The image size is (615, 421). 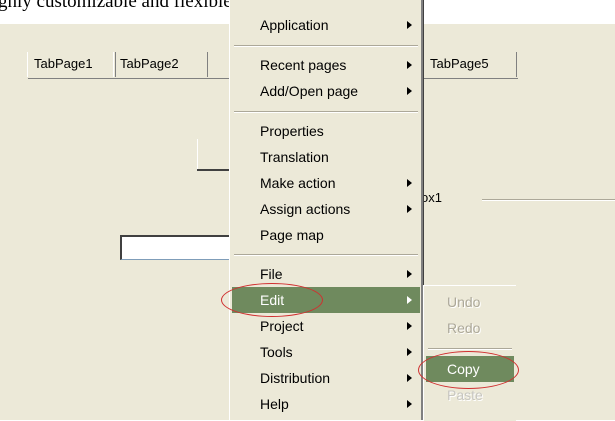 I want to click on submenu-item-undo: Undo, so click(x=470, y=302).